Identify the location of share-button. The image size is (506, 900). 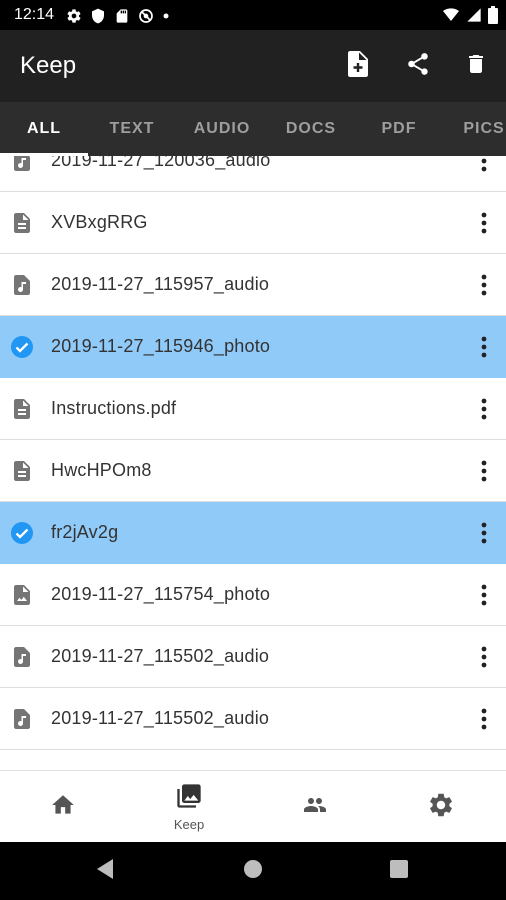
(418, 66).